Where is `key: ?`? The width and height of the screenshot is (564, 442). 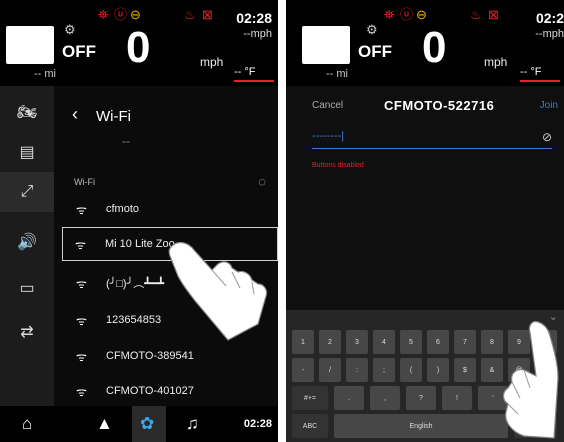
key: ? is located at coordinates (421, 398).